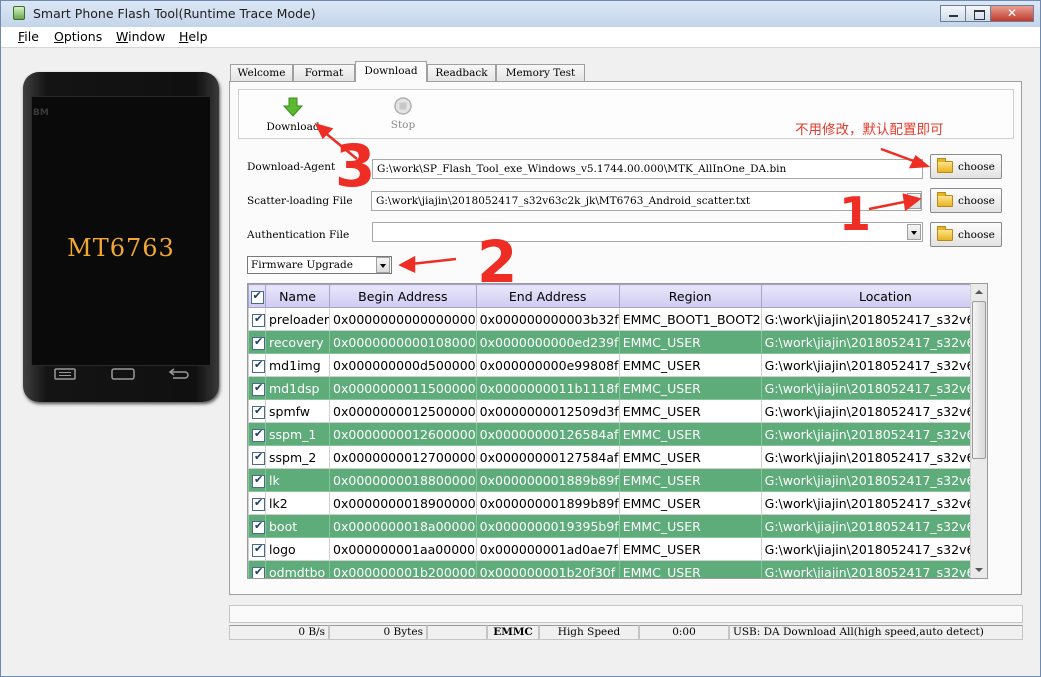 This screenshot has width=1041, height=677. What do you see at coordinates (513, 632) in the screenshot?
I see `status-storage: EMMC` at bounding box center [513, 632].